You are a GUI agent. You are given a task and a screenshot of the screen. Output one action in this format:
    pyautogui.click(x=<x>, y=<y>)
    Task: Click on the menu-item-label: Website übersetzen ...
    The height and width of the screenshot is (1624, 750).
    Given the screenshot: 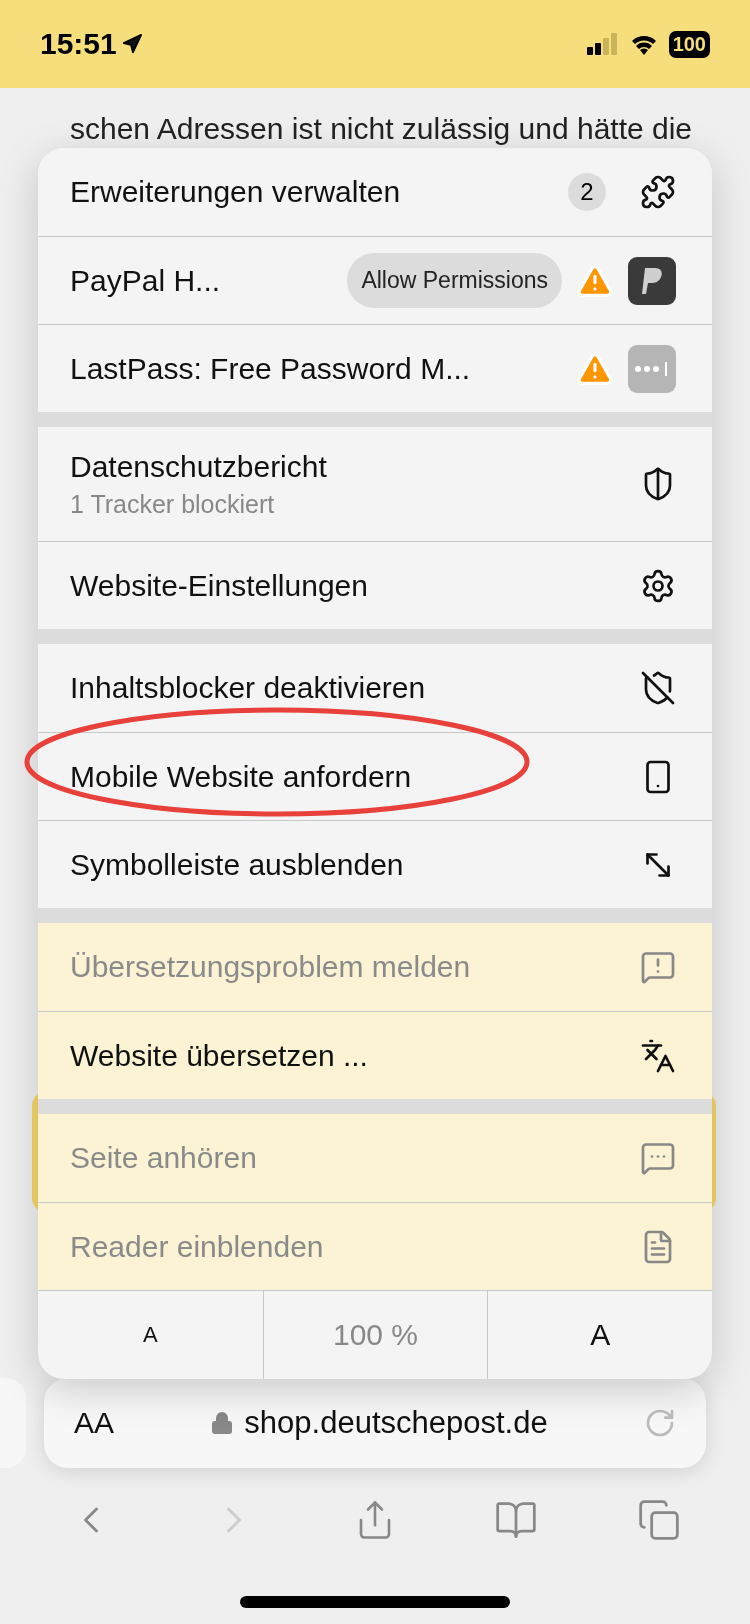 What is the action you would take?
    pyautogui.click(x=219, y=1055)
    